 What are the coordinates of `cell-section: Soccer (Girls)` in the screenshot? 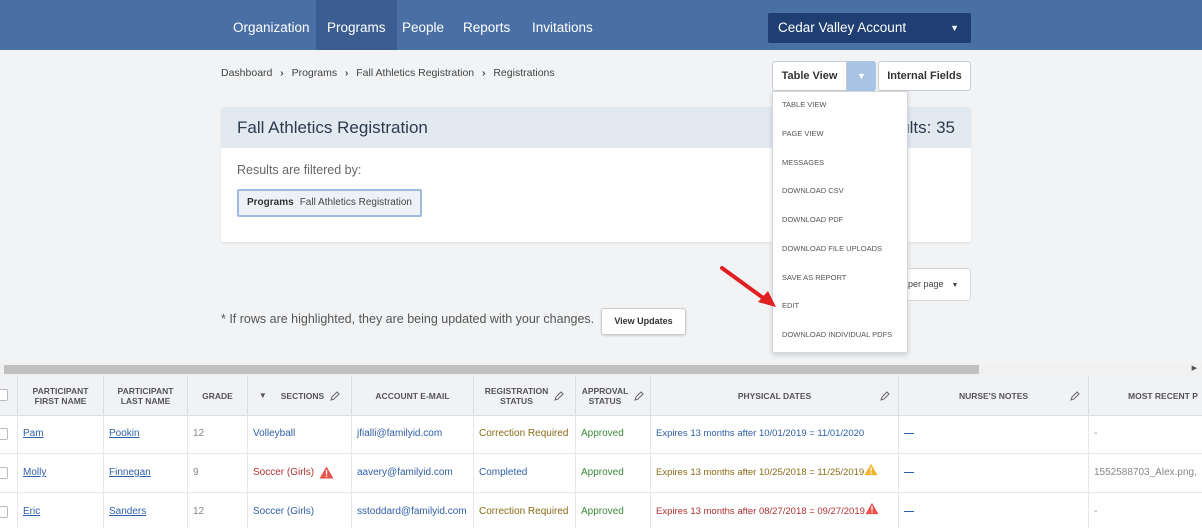 It's located at (300, 510).